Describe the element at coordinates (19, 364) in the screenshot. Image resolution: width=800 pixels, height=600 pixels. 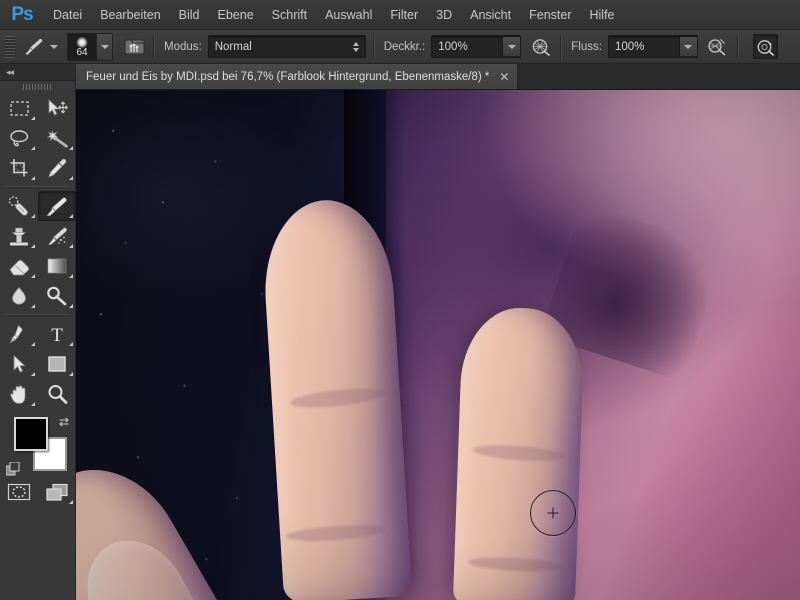
I see `tool-path-selection` at that location.